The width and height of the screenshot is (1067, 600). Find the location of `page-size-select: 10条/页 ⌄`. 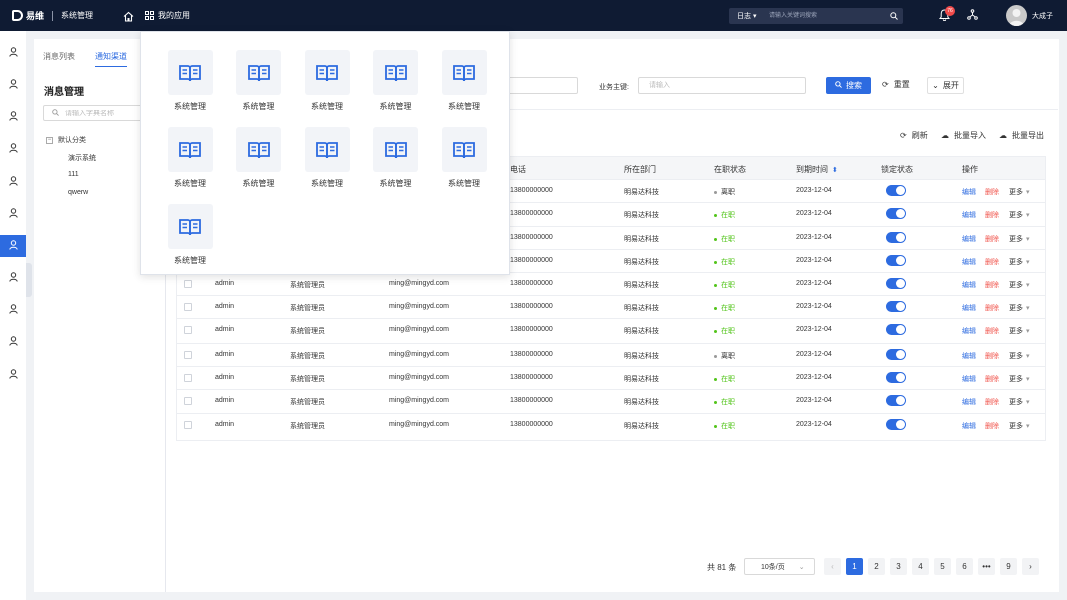

page-size-select: 10条/页 ⌄ is located at coordinates (779, 566).